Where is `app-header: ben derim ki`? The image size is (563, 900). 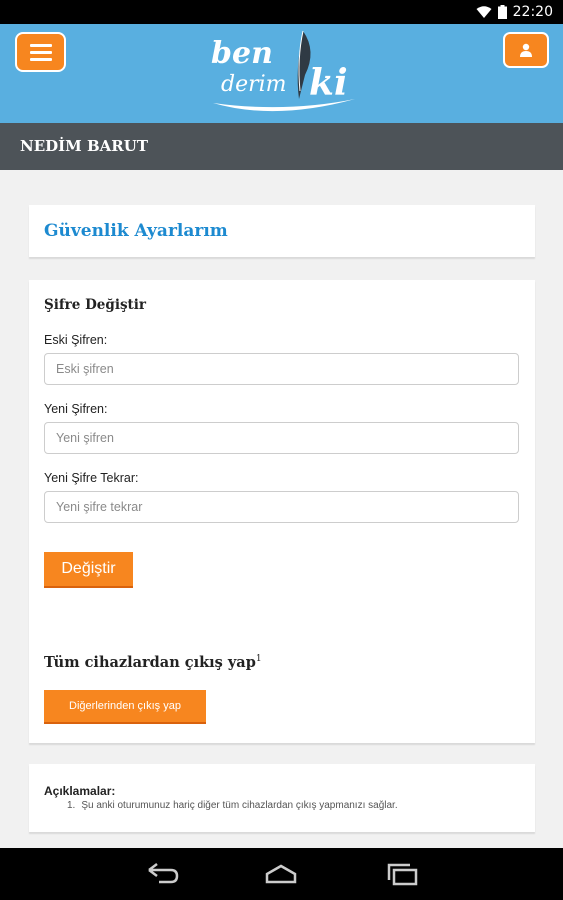 app-header: ben derim ki is located at coordinates (281, 73).